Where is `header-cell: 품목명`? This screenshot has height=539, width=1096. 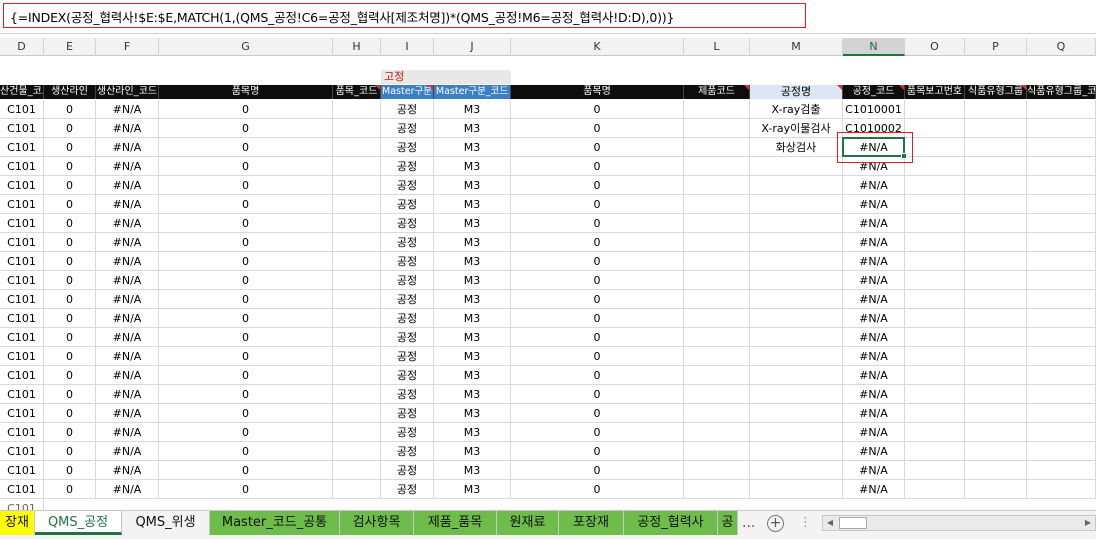 header-cell: 품목명 is located at coordinates (246, 92).